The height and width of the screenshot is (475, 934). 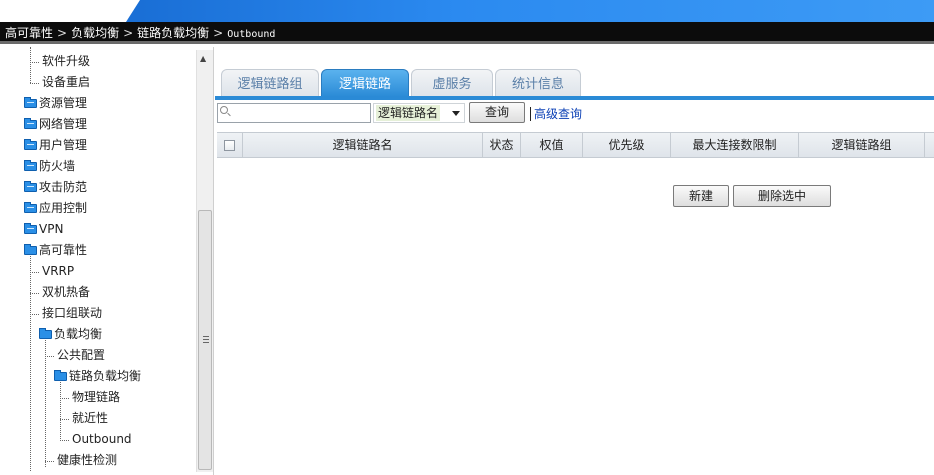 I want to click on tree-item-label: 设备重启, so click(x=66, y=82).